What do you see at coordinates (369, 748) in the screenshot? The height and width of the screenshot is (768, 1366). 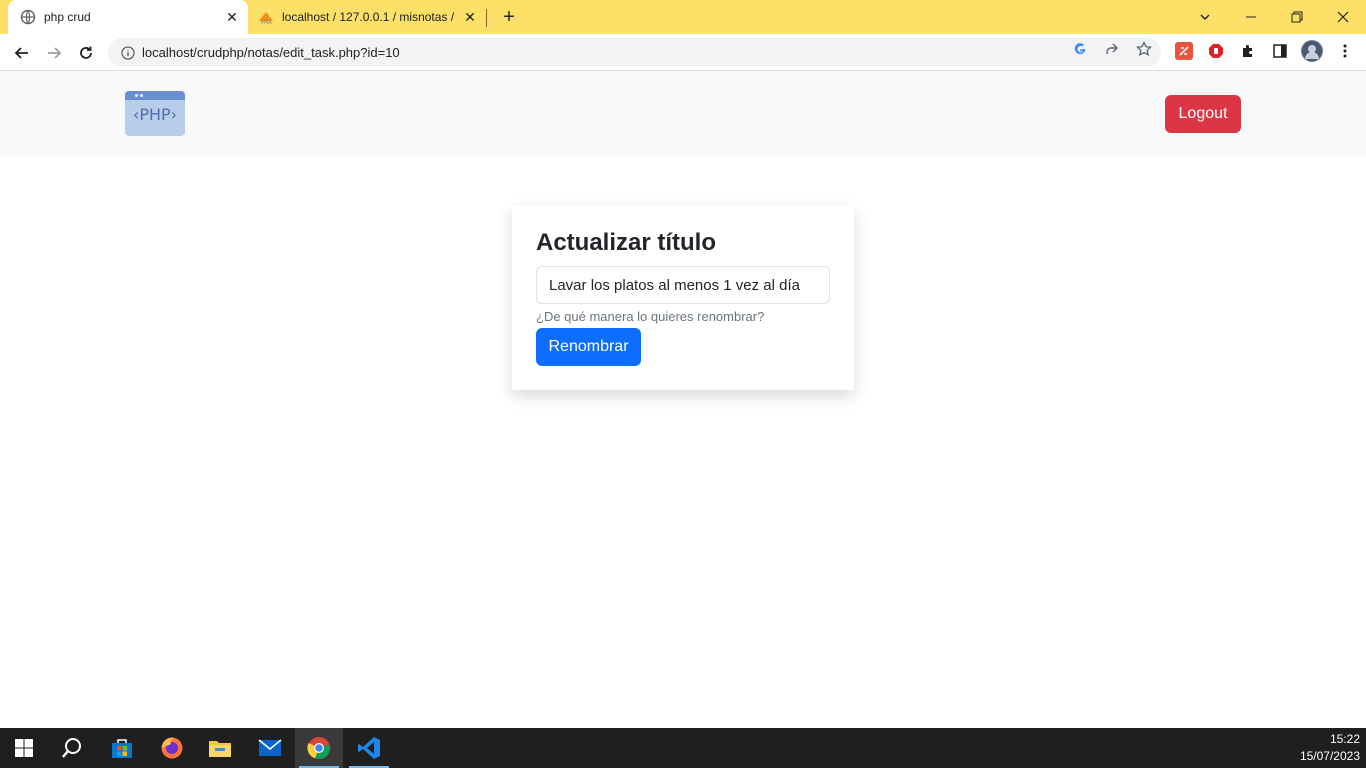 I see `vscode-icon` at bounding box center [369, 748].